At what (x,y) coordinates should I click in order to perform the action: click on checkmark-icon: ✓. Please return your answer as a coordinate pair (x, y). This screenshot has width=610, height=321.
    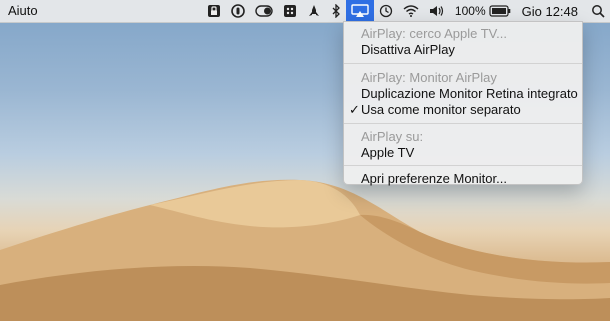
    Looking at the image, I should click on (354, 109).